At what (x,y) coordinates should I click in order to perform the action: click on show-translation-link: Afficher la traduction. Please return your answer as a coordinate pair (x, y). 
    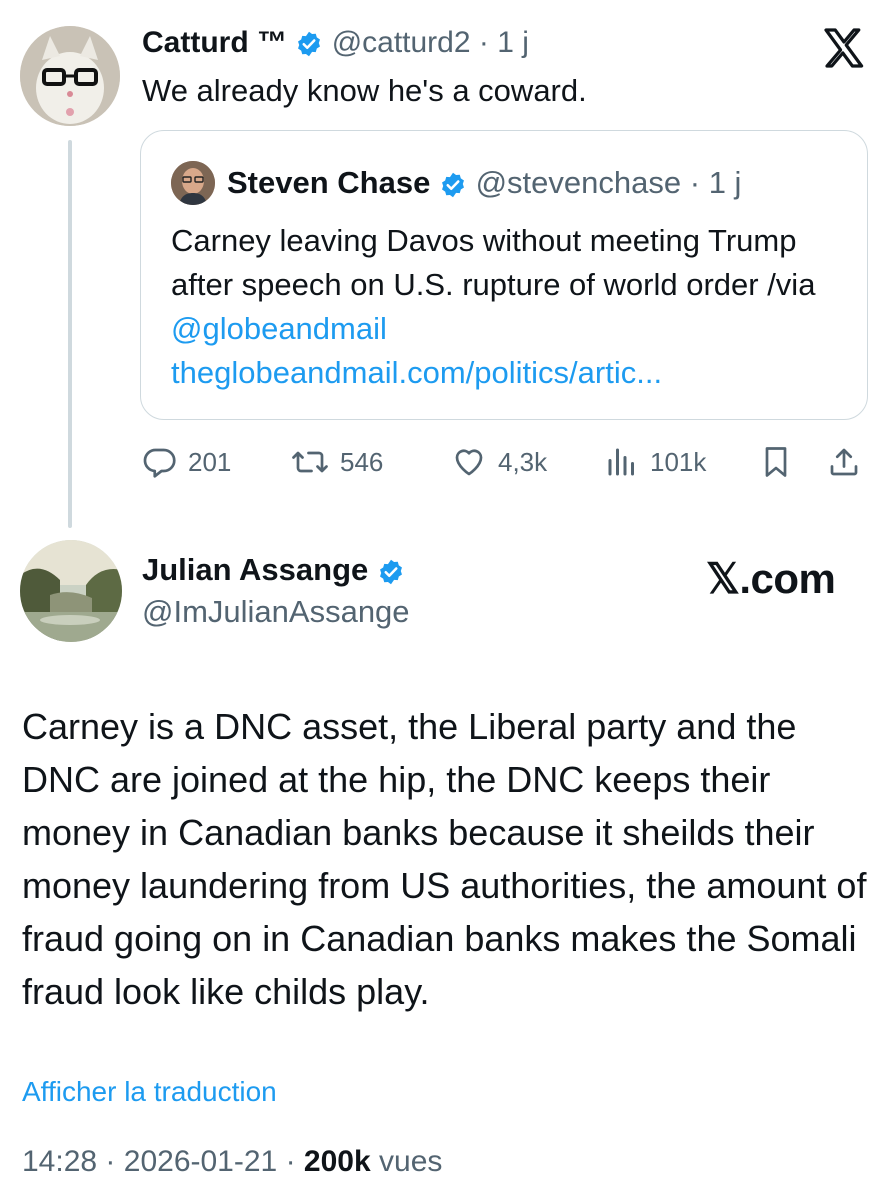
    Looking at the image, I should click on (149, 1092).